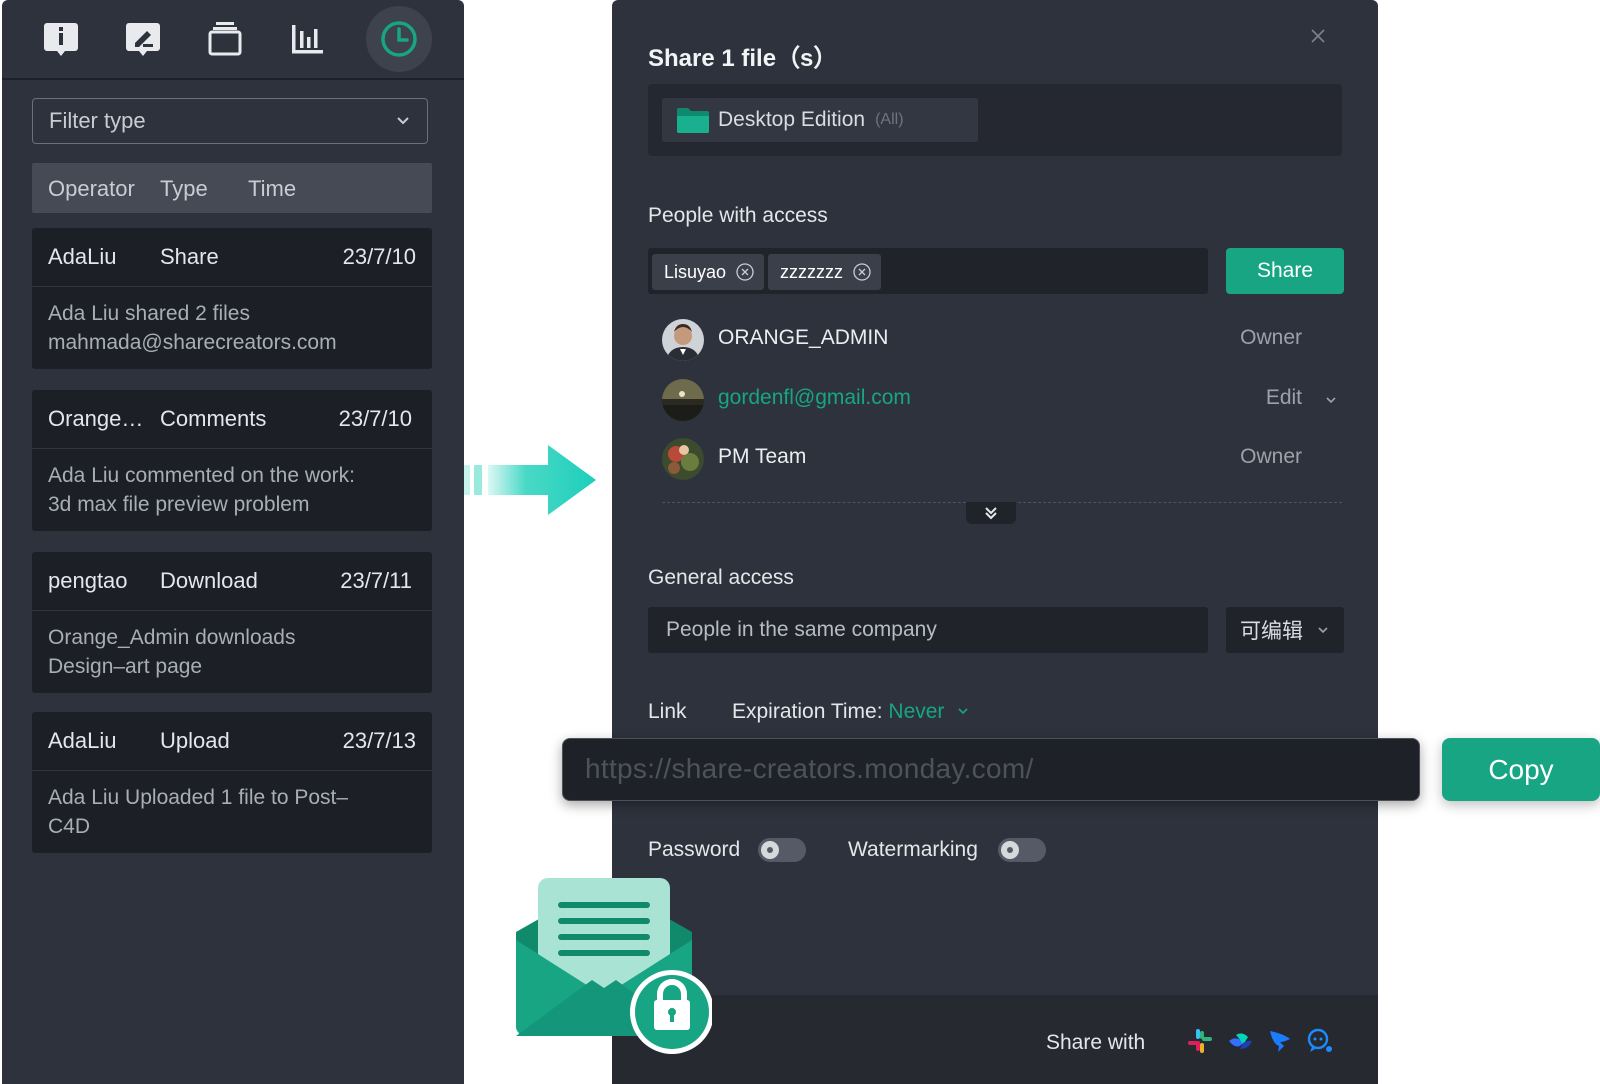 Image resolution: width=1600 pixels, height=1084 pixels. Describe the element at coordinates (792, 119) in the screenshot. I see `folder-name: Desktop Edition` at that location.